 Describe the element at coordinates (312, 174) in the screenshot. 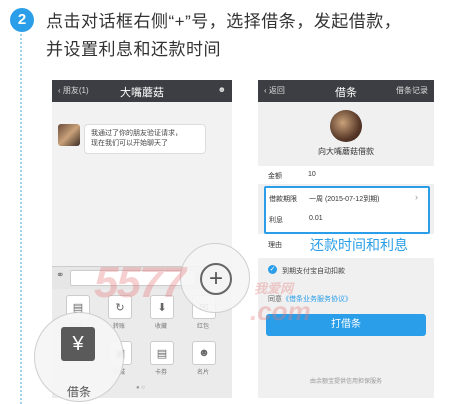

I see `amount-value: 10` at that location.